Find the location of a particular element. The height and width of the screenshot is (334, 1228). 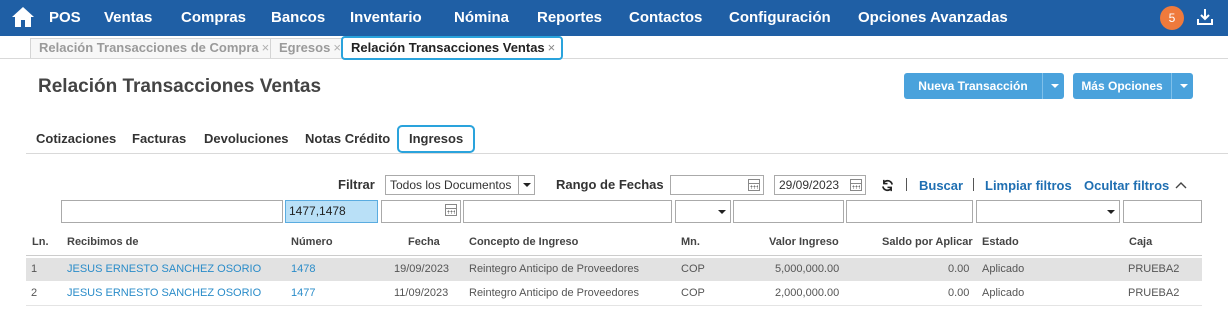

fecha-filter-input is located at coordinates (421, 211).